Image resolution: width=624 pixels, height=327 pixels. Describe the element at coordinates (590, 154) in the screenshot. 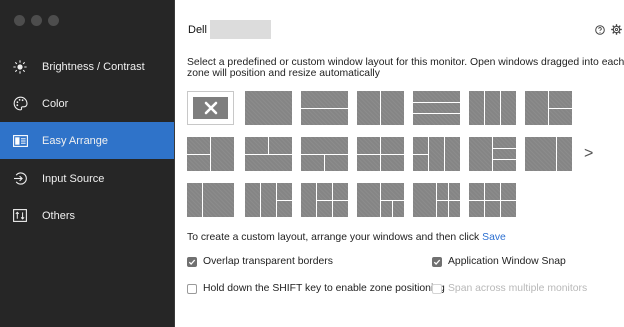

I see `next-layouts-arrow: >` at that location.